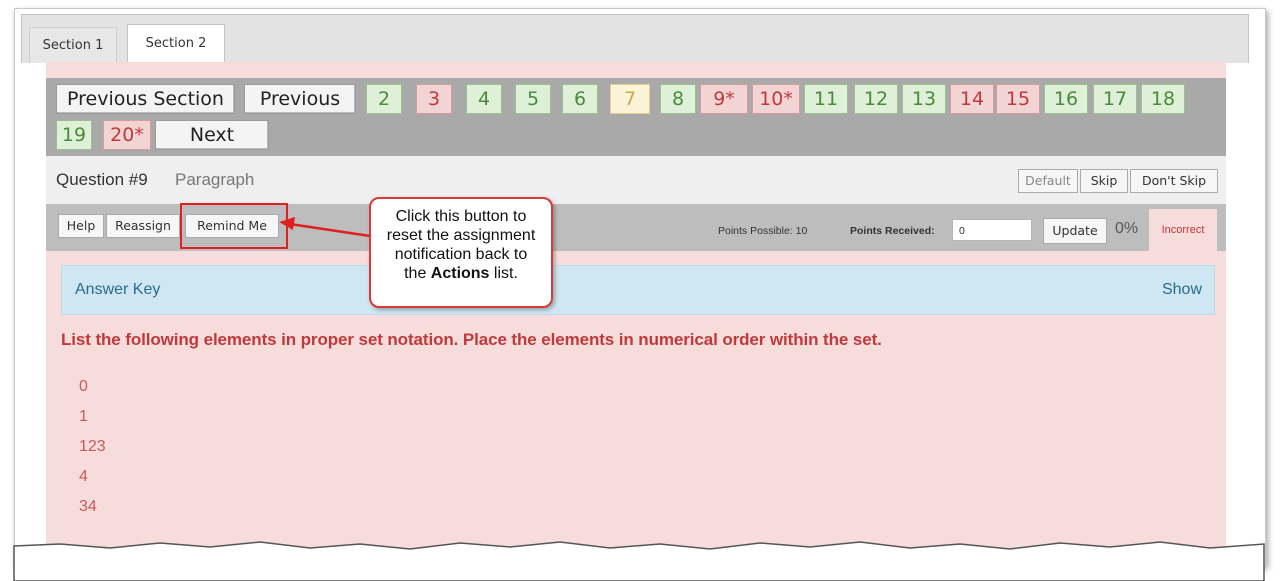 This screenshot has height=581, width=1283. What do you see at coordinates (325, 227) in the screenshot?
I see `callout-arrow` at bounding box center [325, 227].